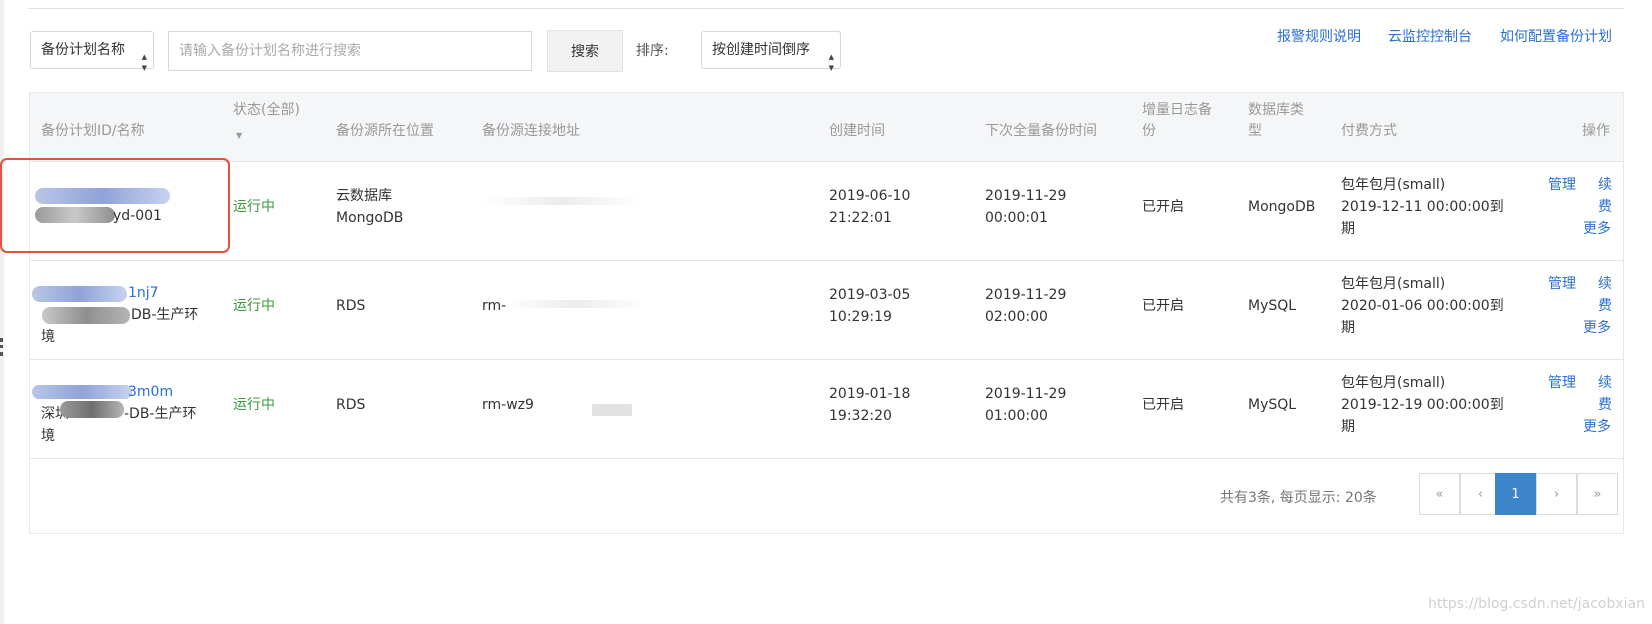  What do you see at coordinates (1422, 306) in the screenshot?
I see `billing-line2: 2020-01-06 00:00:00到` at bounding box center [1422, 306].